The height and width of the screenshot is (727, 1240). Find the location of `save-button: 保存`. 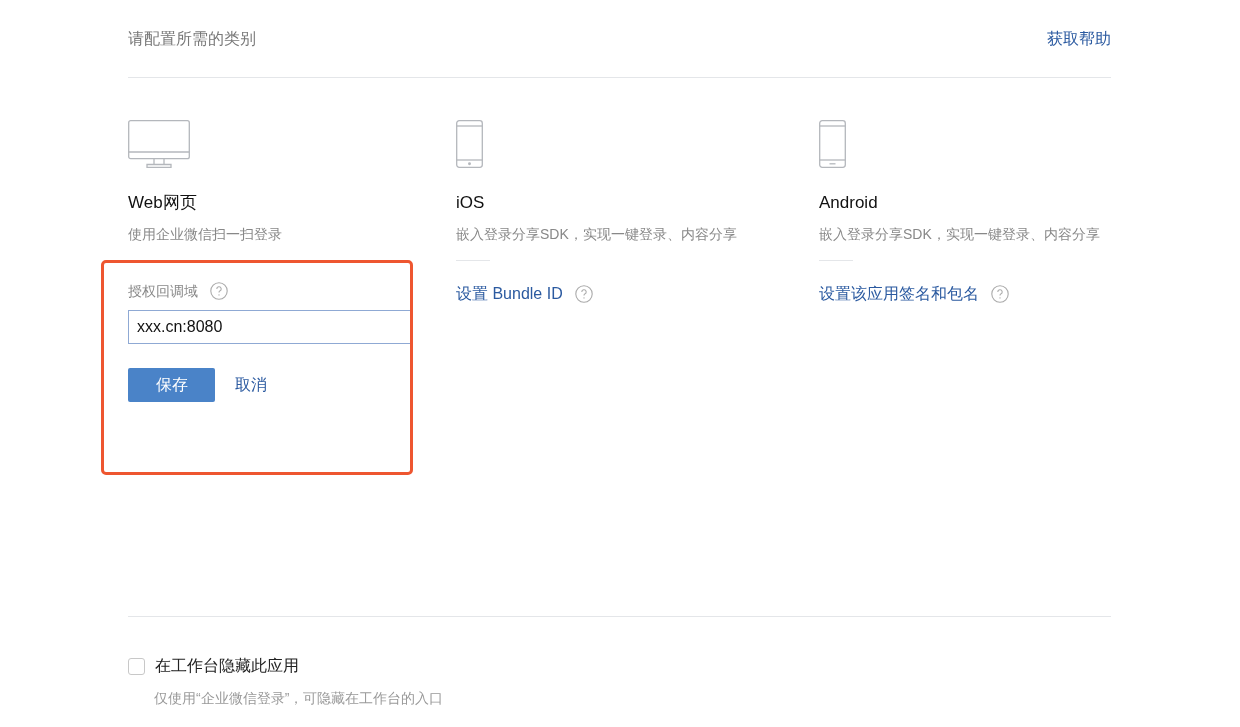

save-button: 保存 is located at coordinates (171, 384).